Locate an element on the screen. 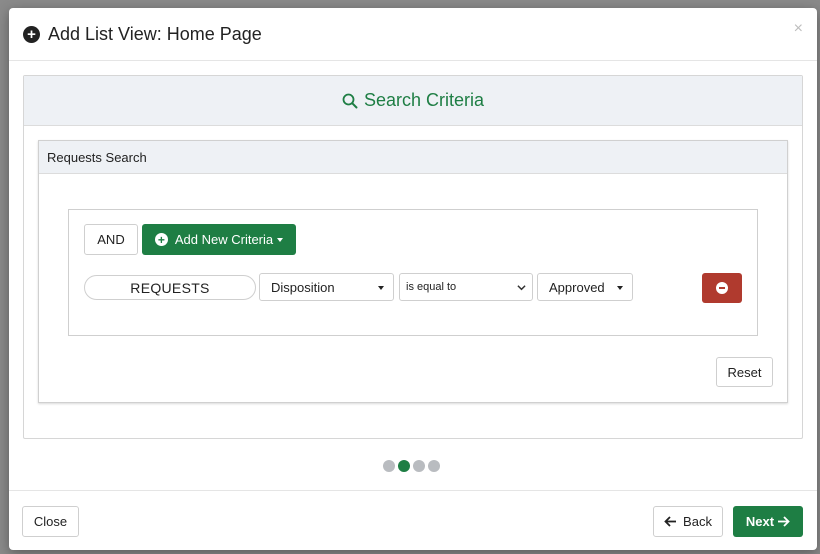 This screenshot has width=820, height=554. criteria-value-dropdown: Approved is located at coordinates (585, 287).